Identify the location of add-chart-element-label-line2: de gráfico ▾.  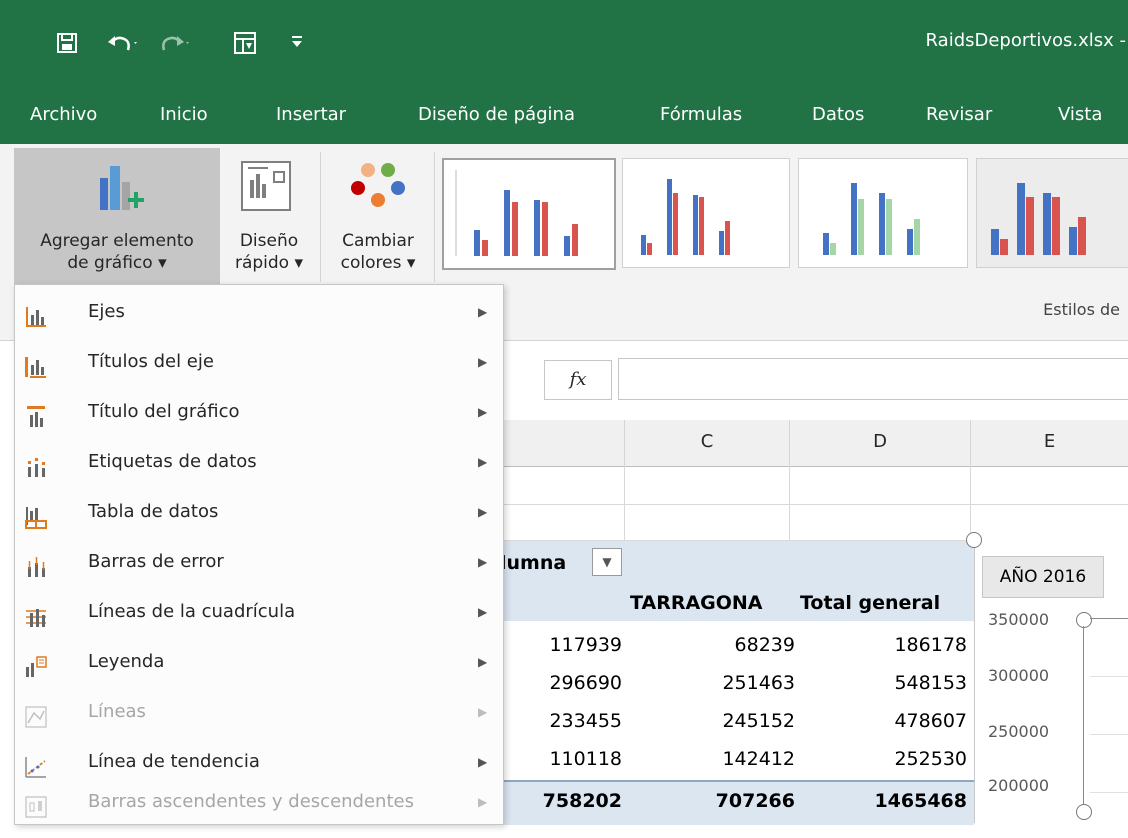
(117, 263).